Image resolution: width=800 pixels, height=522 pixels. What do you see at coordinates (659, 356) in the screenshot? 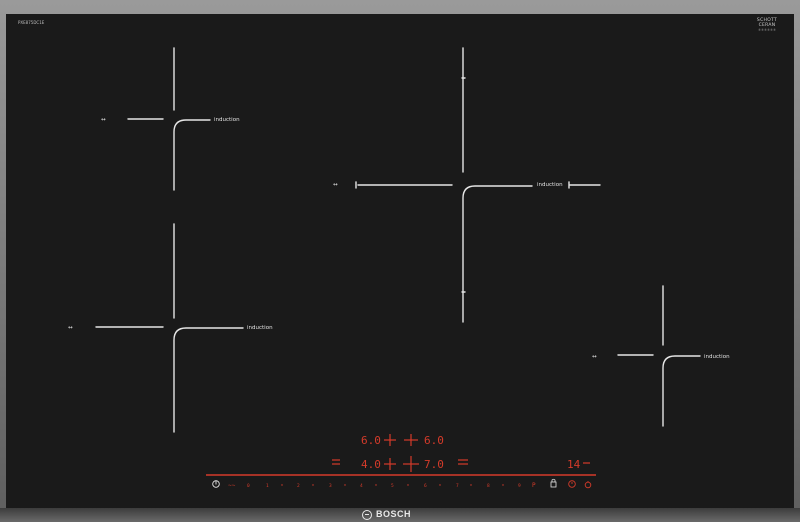
I see `right-zone-marking` at bounding box center [659, 356].